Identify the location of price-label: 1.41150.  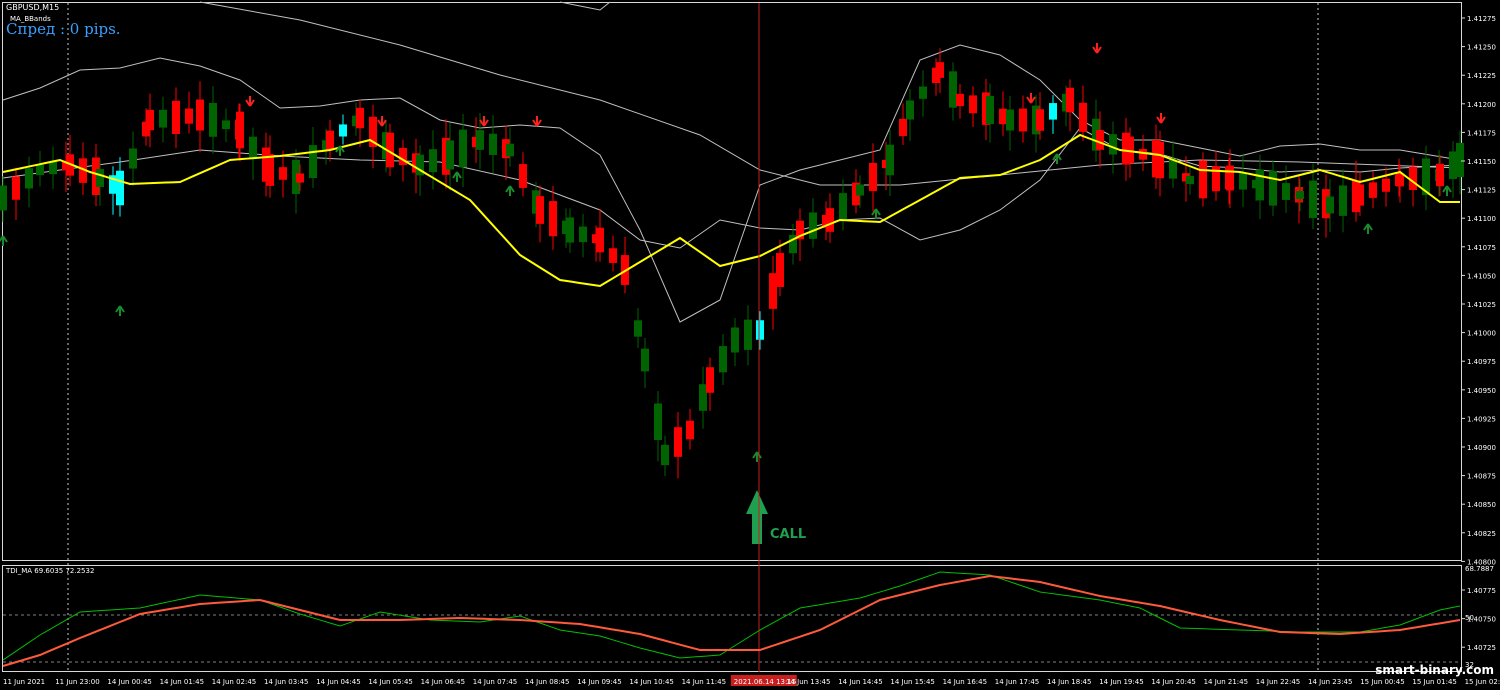
(1481, 162).